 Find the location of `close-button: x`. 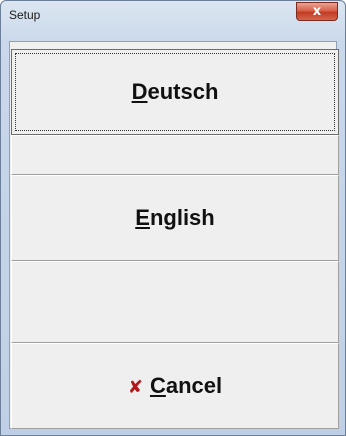

close-button: x is located at coordinates (317, 11).